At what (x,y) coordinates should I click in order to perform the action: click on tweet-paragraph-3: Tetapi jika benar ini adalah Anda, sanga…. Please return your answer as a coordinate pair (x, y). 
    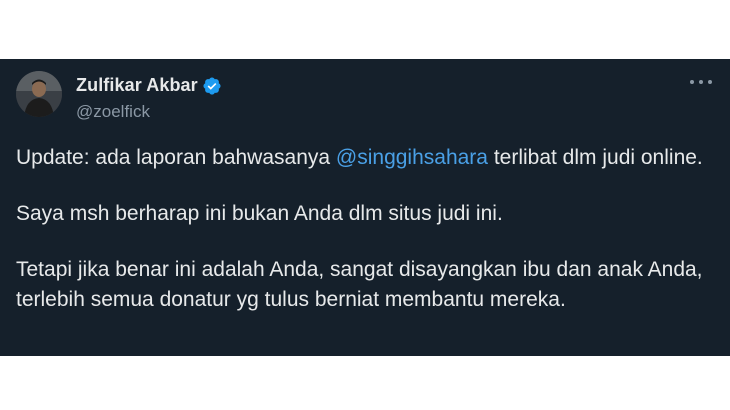
    Looking at the image, I should click on (359, 284).